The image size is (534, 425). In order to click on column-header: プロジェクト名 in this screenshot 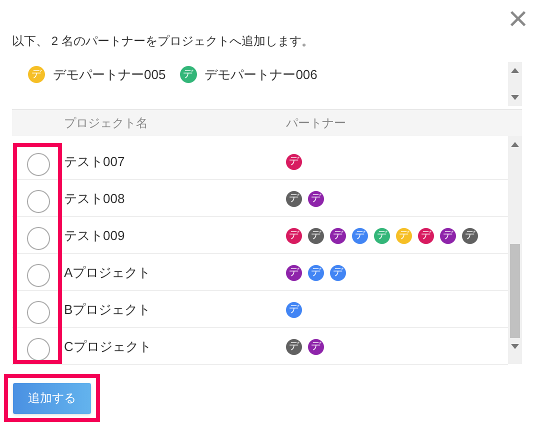, I will do `click(106, 123)`.